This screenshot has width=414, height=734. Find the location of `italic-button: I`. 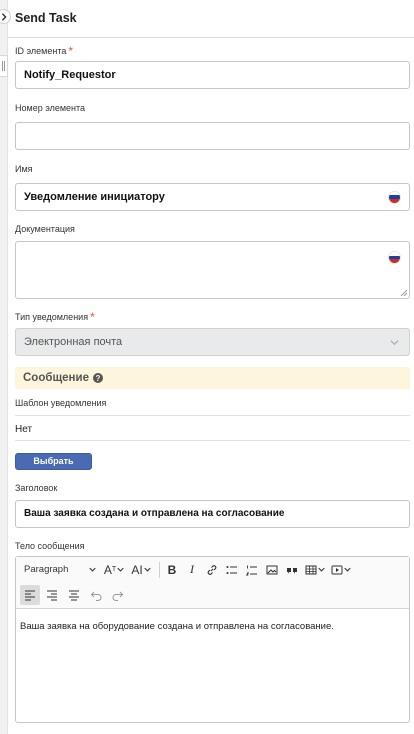

italic-button: I is located at coordinates (192, 570).